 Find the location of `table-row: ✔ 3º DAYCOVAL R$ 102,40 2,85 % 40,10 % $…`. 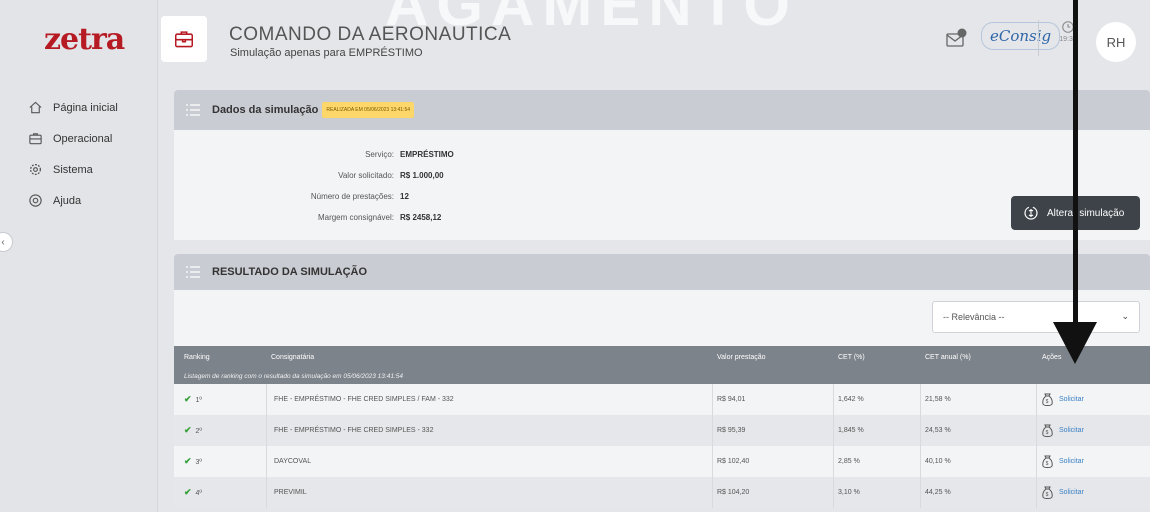

table-row: ✔ 3º DAYCOVAL R$ 102,40 2,85 % 40,10 % $… is located at coordinates (662, 461).